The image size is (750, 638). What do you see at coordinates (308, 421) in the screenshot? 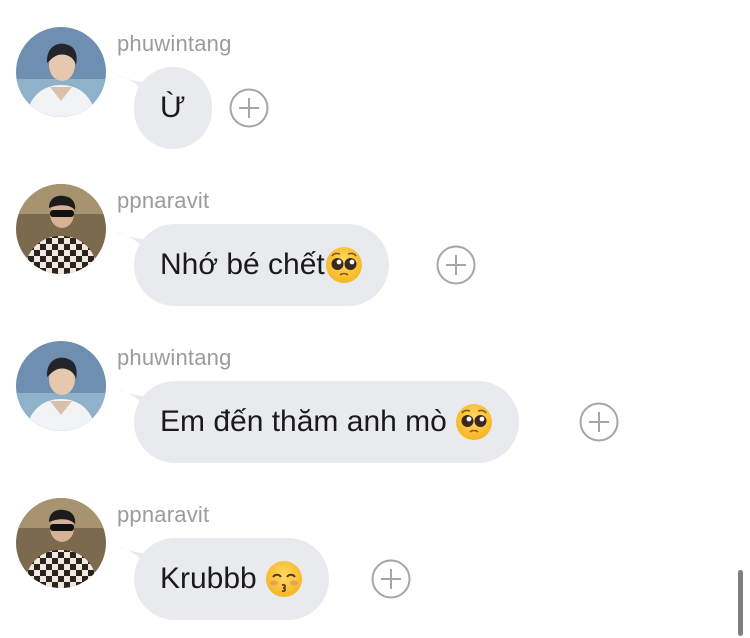
I see `message-text: Em đến thăm anh mò` at bounding box center [308, 421].